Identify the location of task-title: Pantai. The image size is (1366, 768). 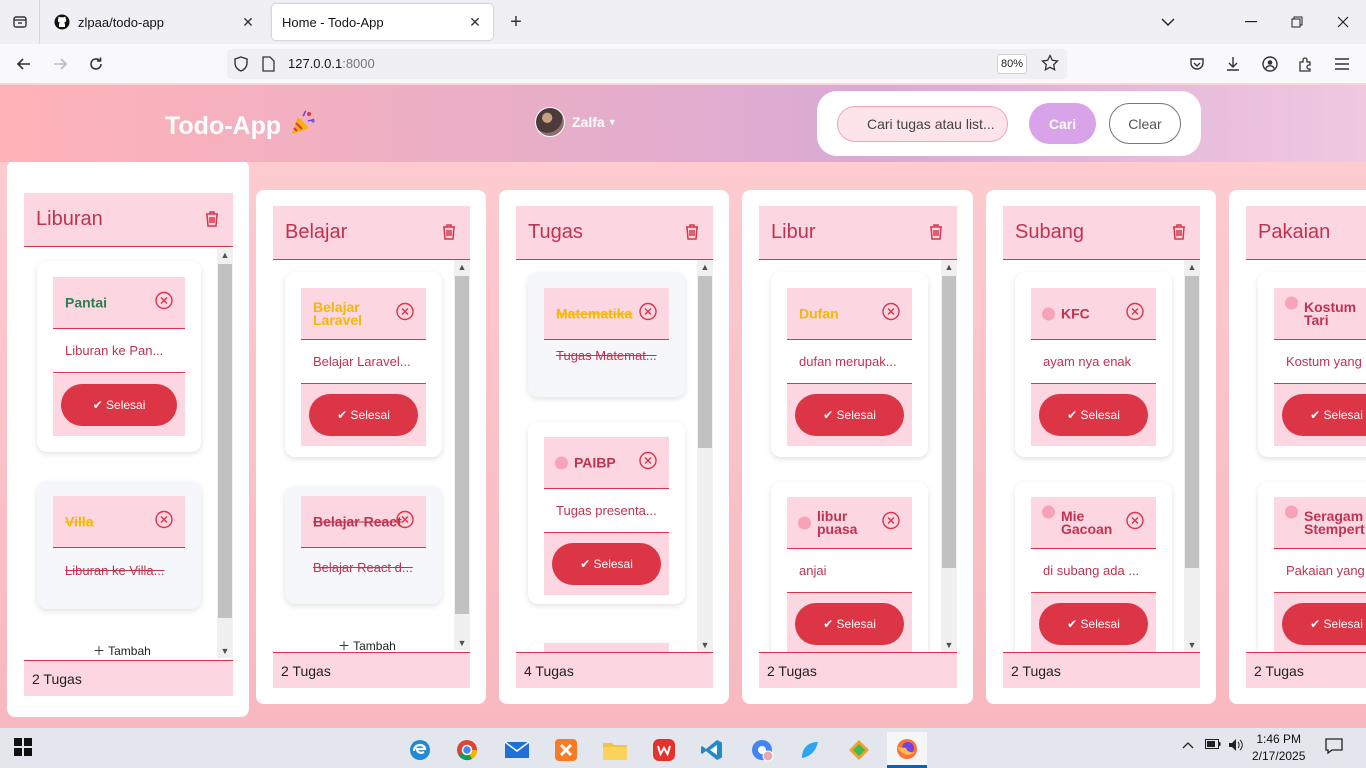
(86, 302).